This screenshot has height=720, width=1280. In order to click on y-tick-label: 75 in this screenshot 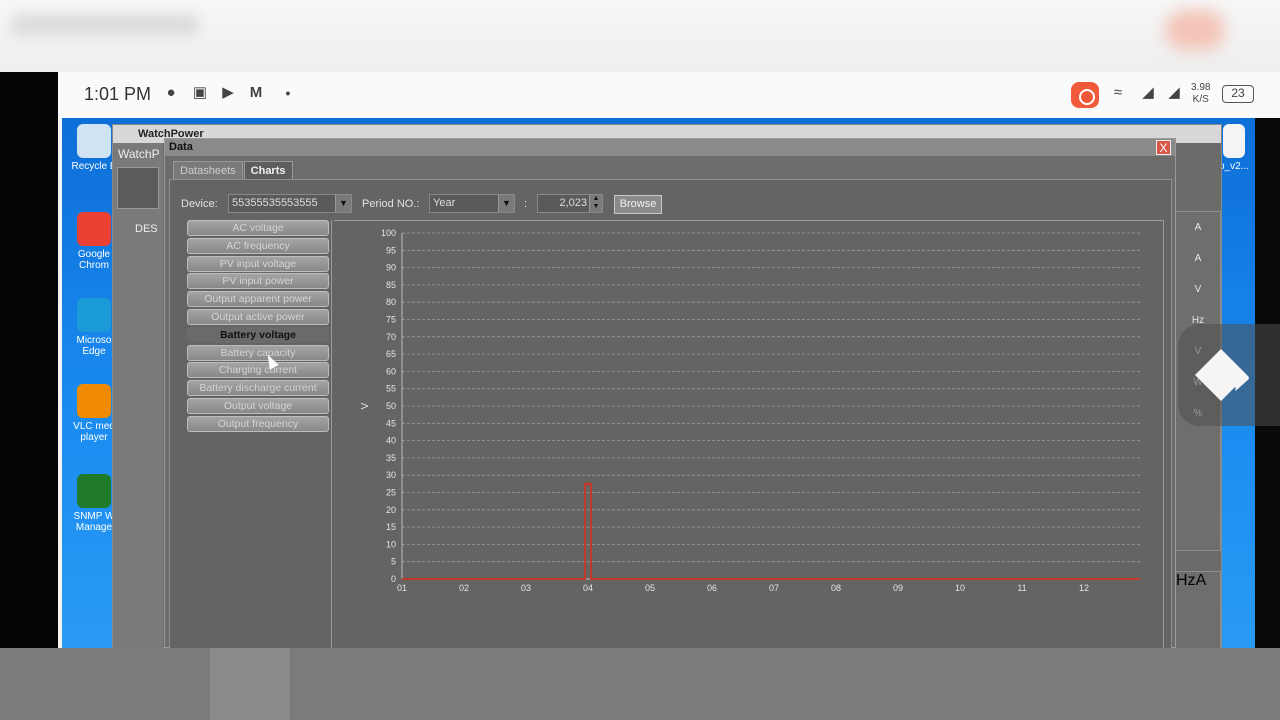, I will do `click(391, 320)`.